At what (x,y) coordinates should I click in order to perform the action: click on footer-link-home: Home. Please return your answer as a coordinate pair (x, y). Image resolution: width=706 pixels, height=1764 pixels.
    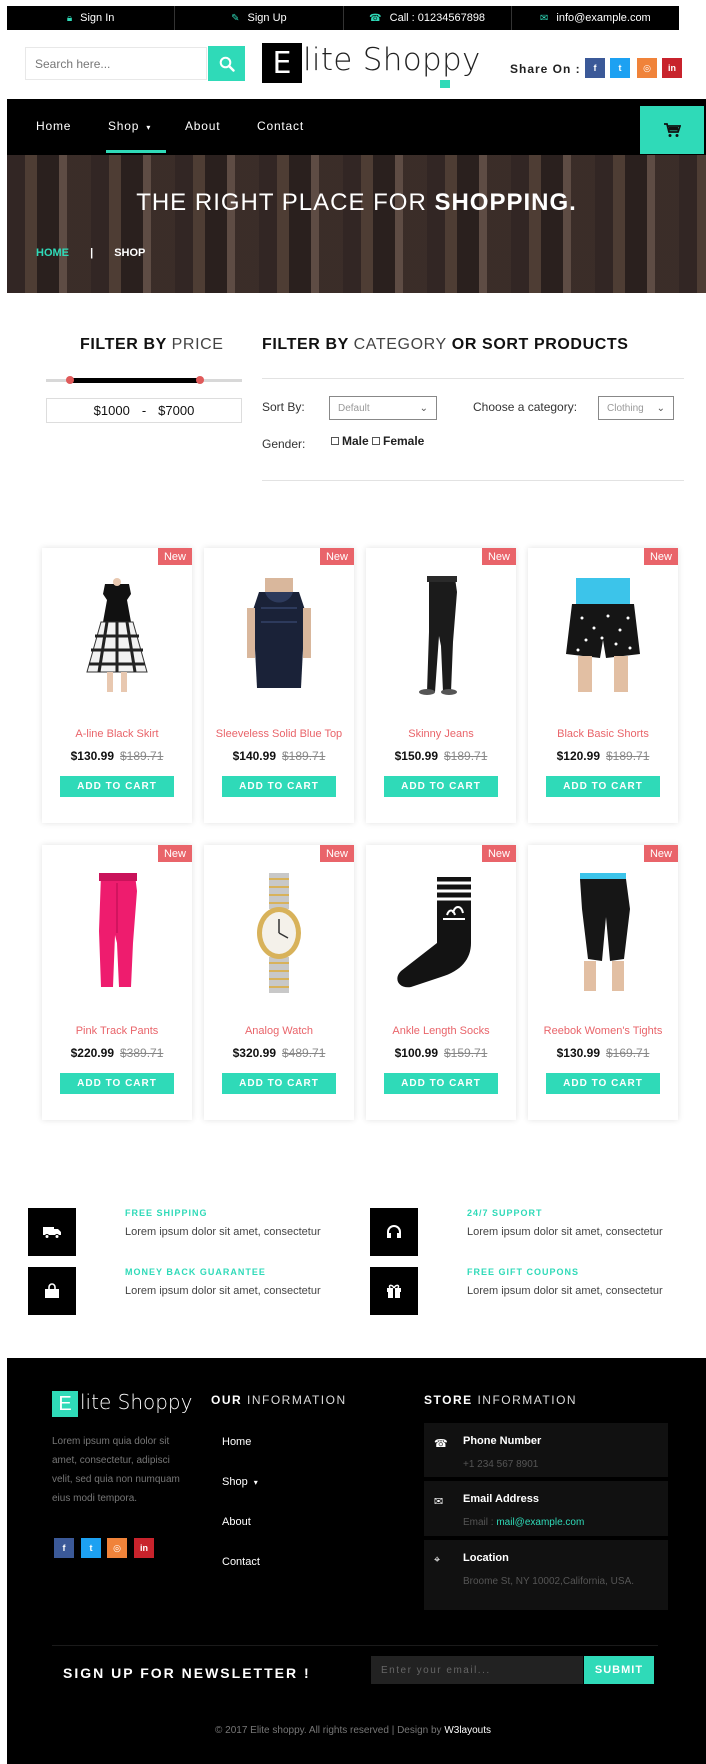
    Looking at the image, I should click on (236, 1442).